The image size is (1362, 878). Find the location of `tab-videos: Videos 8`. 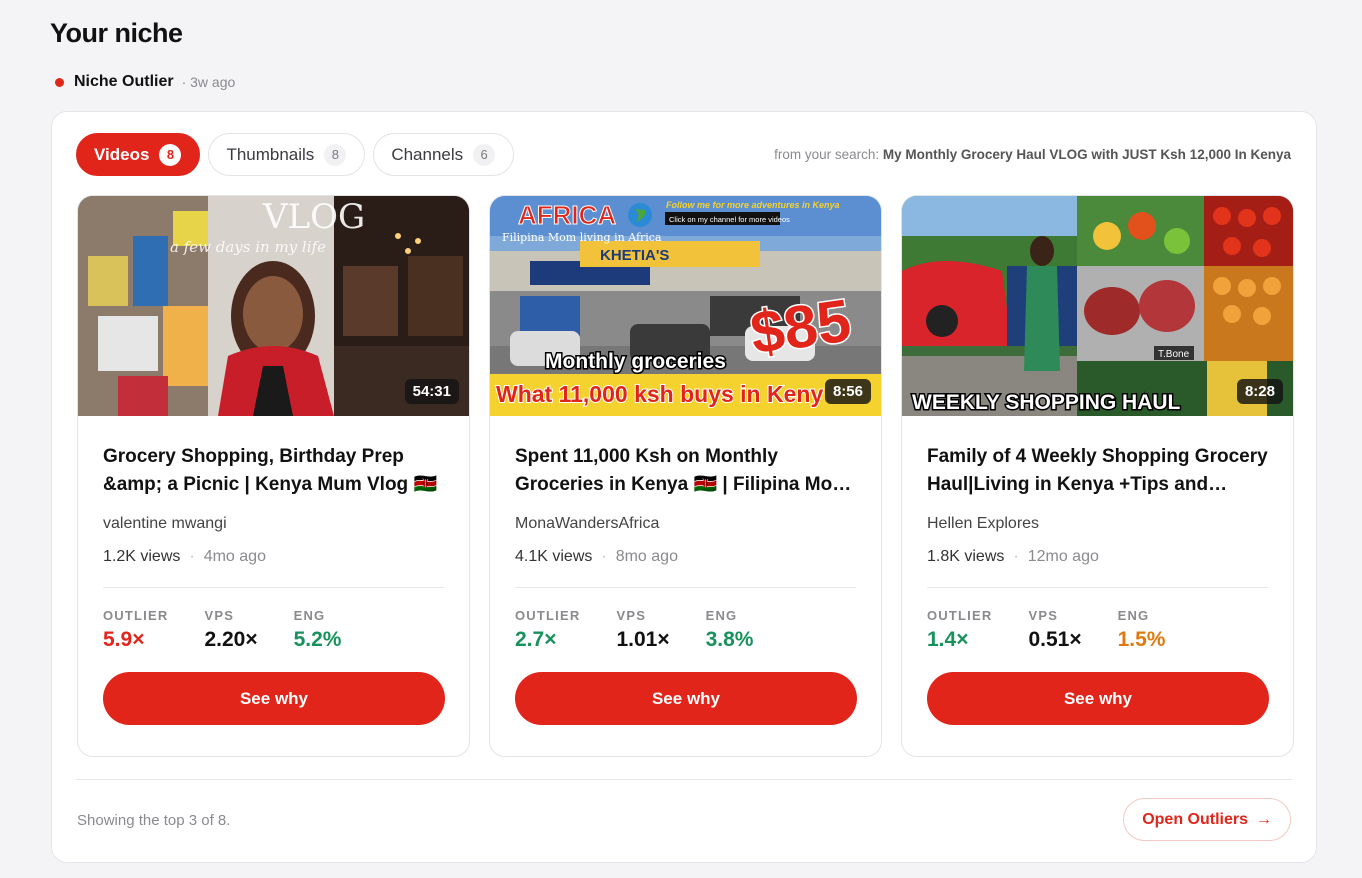

tab-videos: Videos 8 is located at coordinates (138, 154).